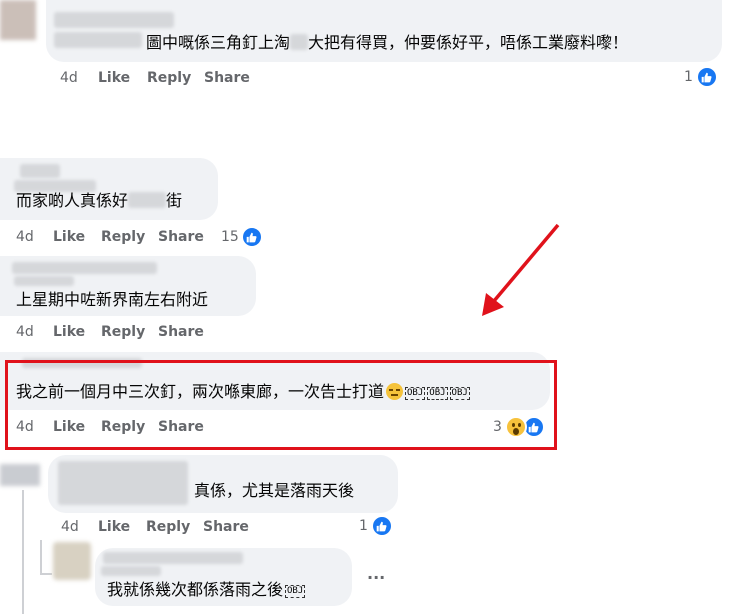  What do you see at coordinates (387, 42) in the screenshot?
I see `comment-text: 圖中嘅係三角釘上淘 大把有得買，仲要係好平，唔係工業廢料嚟！` at bounding box center [387, 42].